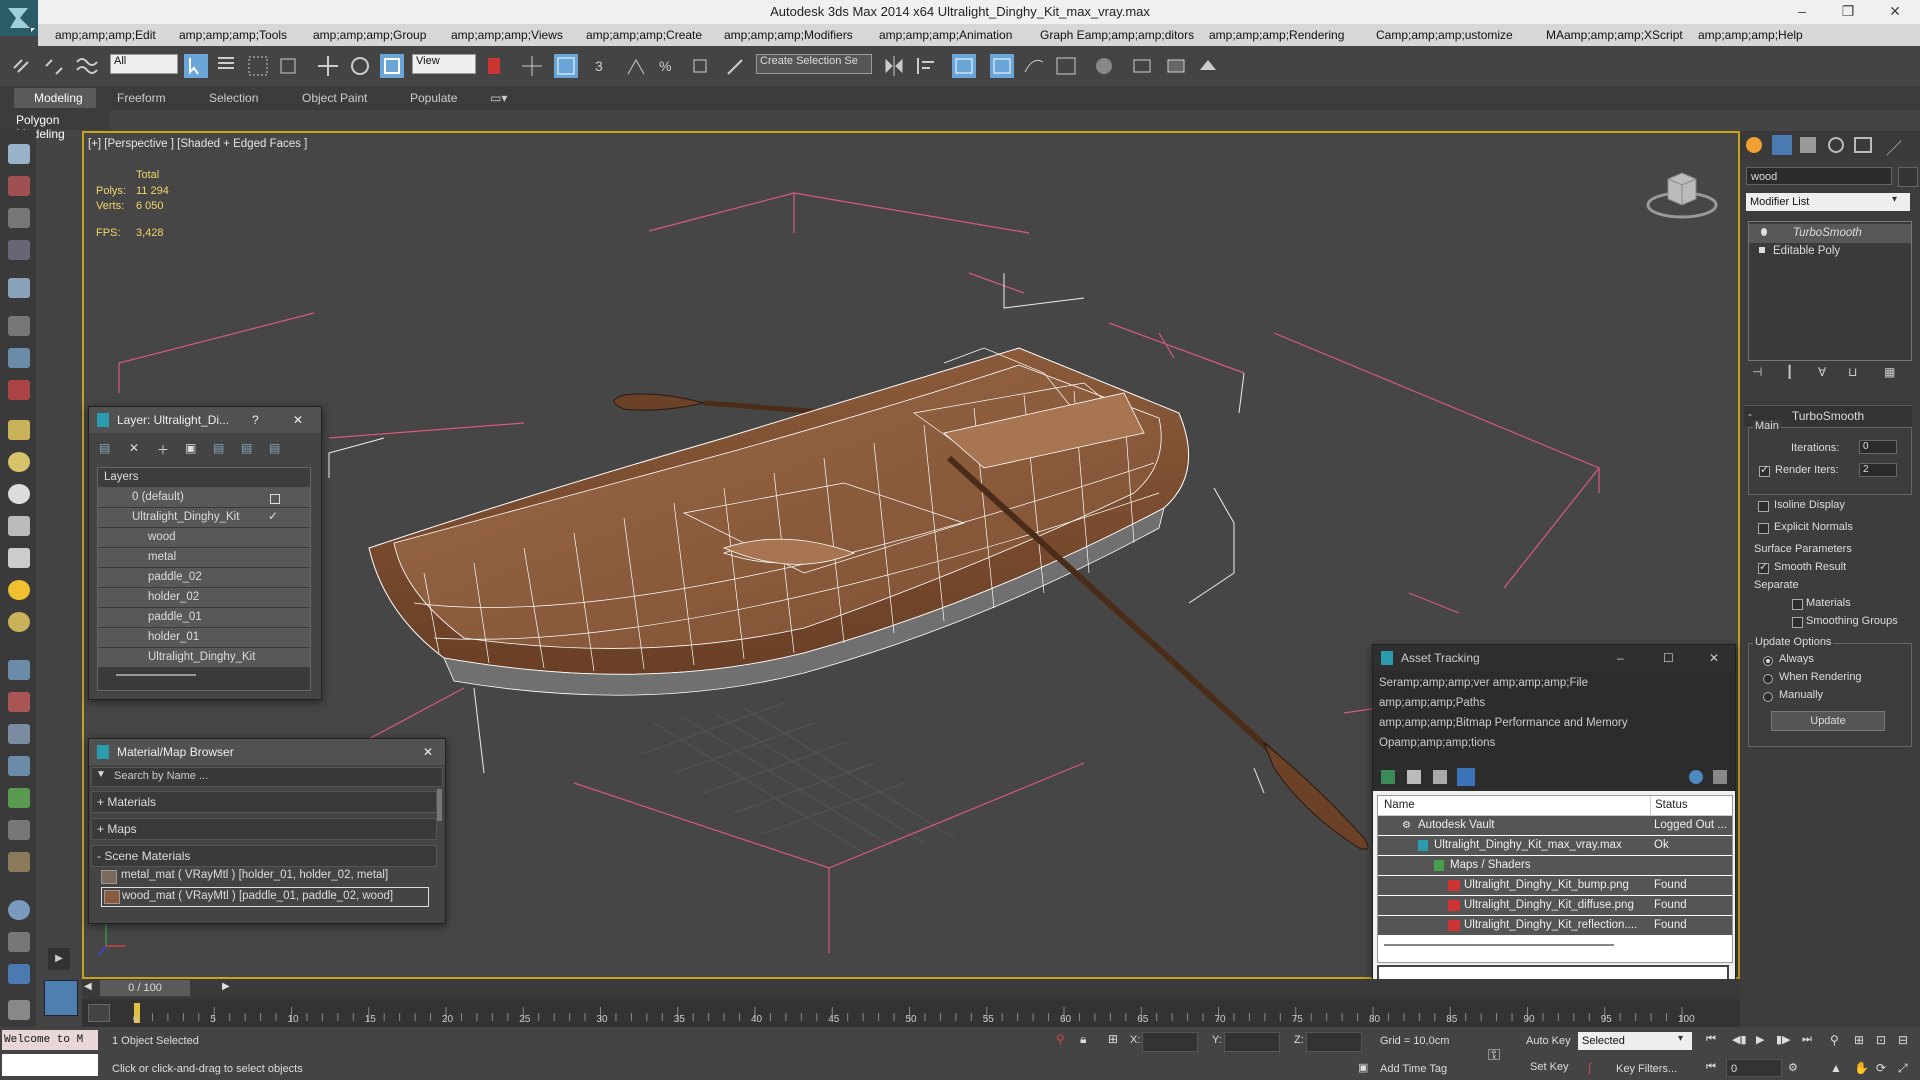 This screenshot has height=1080, width=1920. Describe the element at coordinates (566, 66) in the screenshot. I see `keyboard-shortcut-icon` at that location.